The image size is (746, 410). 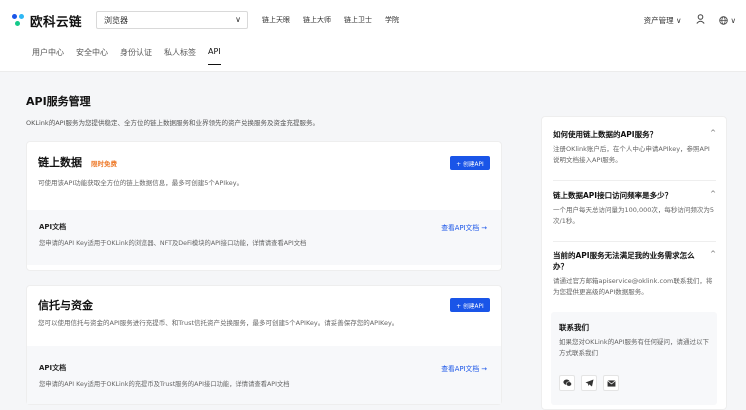 I want to click on top-nav: 链上天眼 链上大师 链上卫士 学院, so click(x=330, y=20).